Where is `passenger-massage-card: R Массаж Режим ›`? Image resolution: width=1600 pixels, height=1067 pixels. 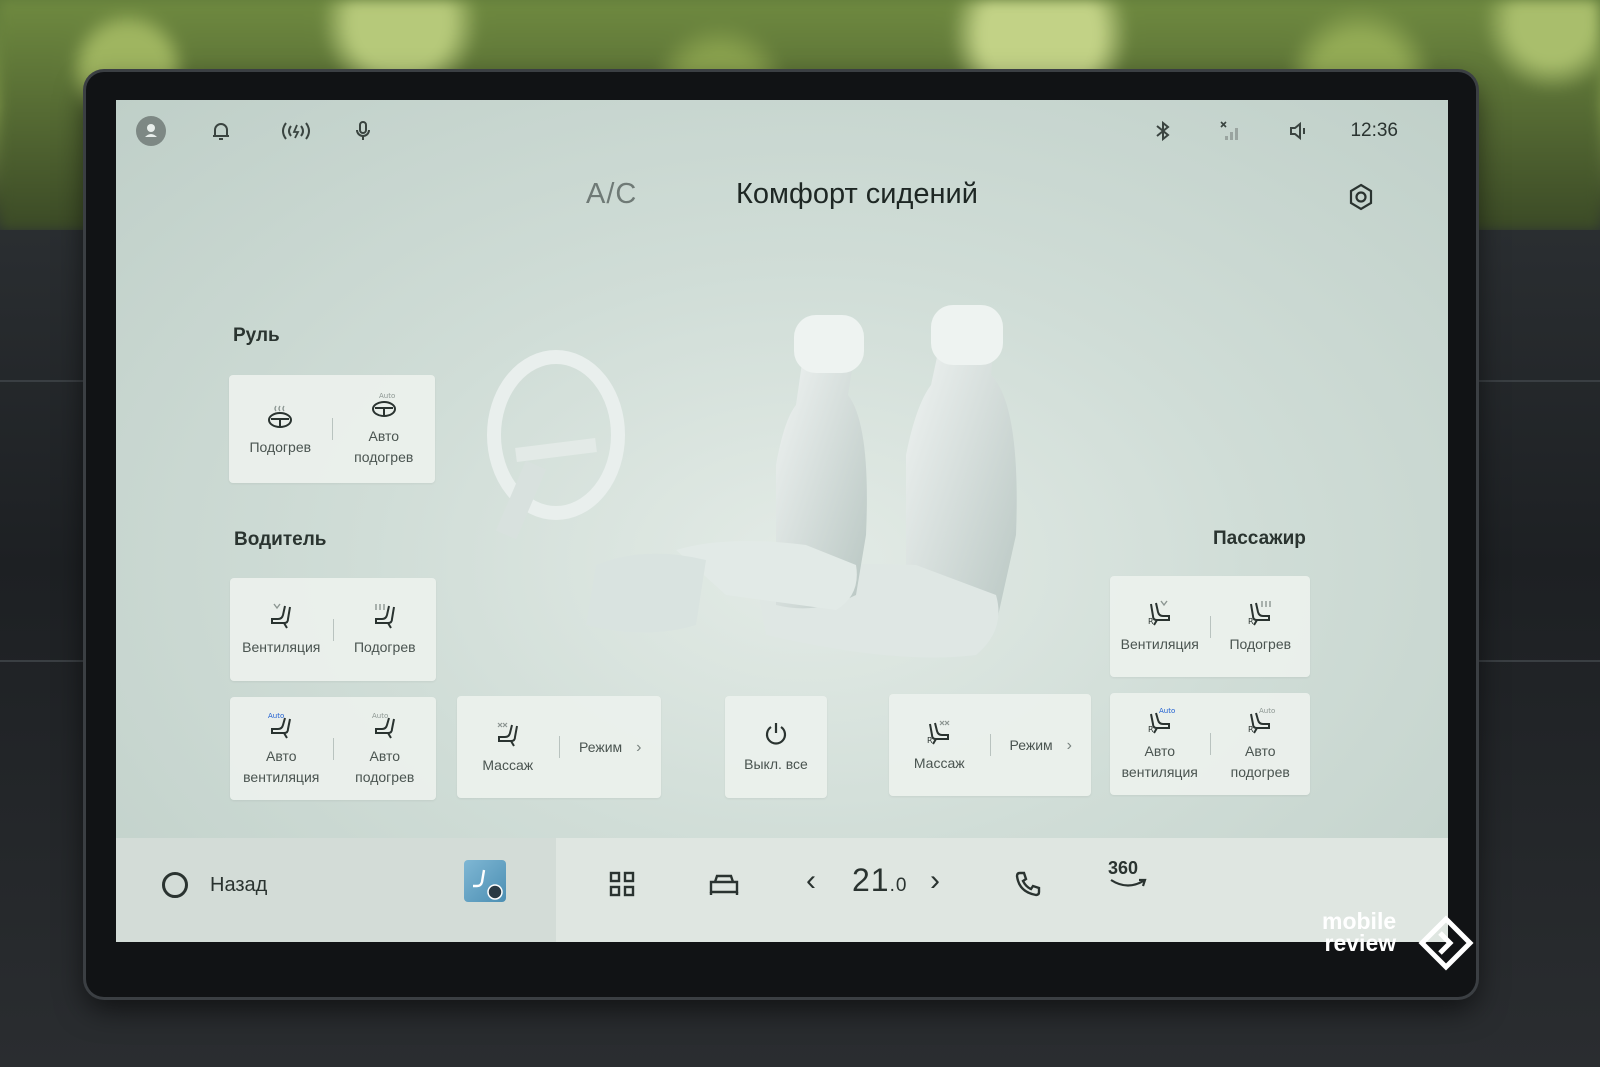
passenger-massage-card: R Массаж Режим › is located at coordinates (990, 745).